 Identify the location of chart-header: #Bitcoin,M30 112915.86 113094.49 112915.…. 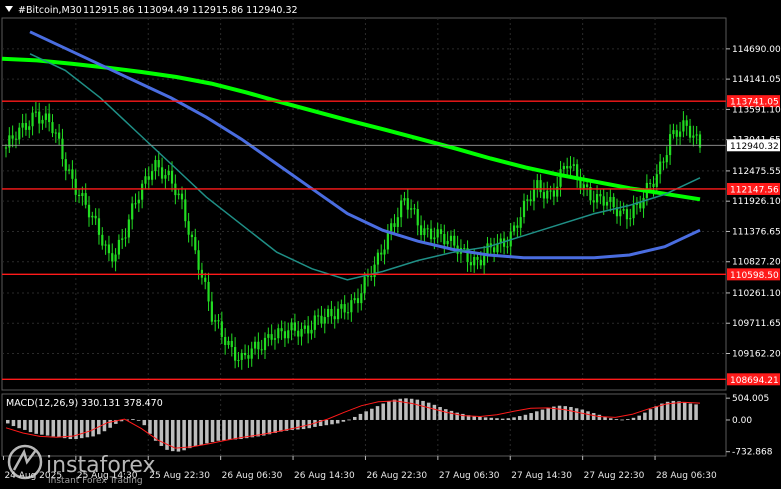
(151, 10).